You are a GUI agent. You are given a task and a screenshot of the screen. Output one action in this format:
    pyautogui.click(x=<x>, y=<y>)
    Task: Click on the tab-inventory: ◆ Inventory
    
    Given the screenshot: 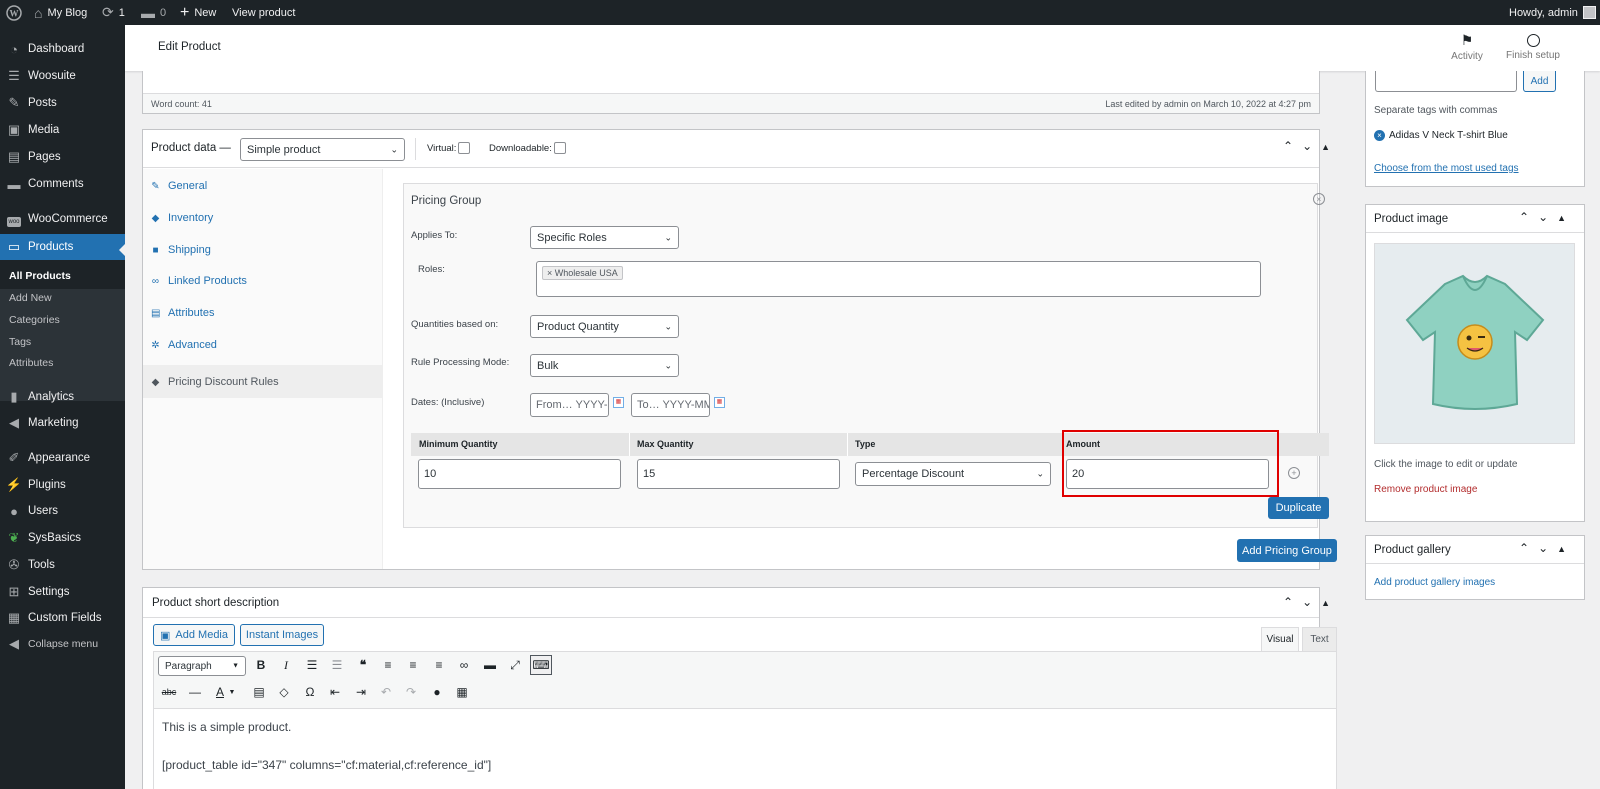 What is the action you would take?
    pyautogui.click(x=182, y=218)
    